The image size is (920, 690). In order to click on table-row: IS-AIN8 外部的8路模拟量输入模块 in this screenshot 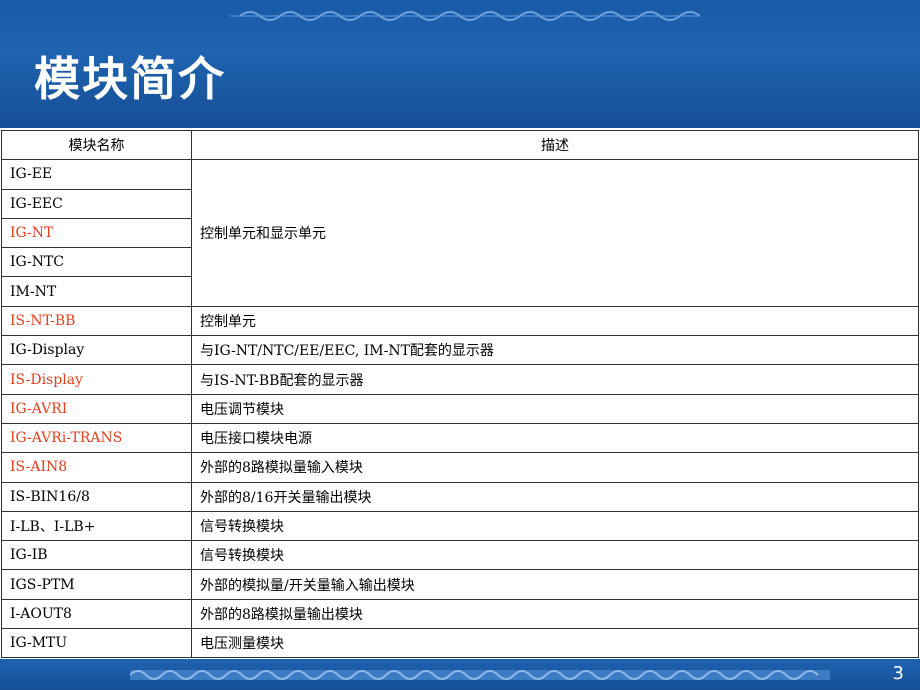, I will do `click(460, 467)`.